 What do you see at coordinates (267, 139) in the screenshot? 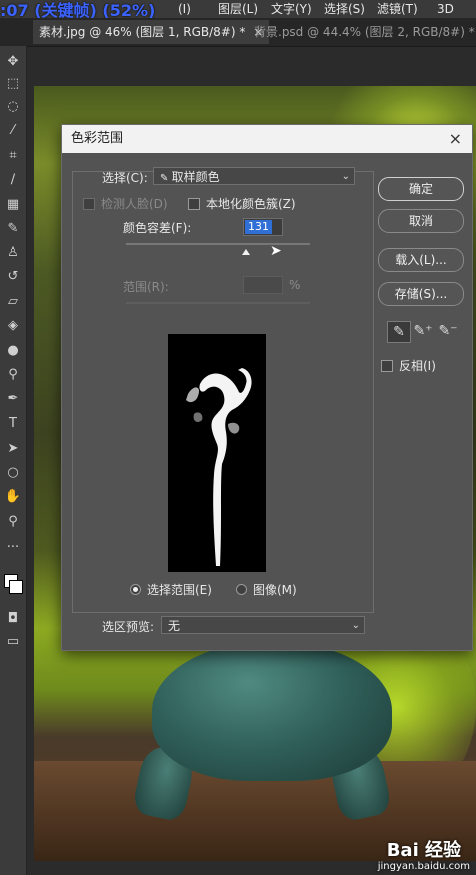
I see `dialog-titlebar: 色彩范围 ×` at bounding box center [267, 139].